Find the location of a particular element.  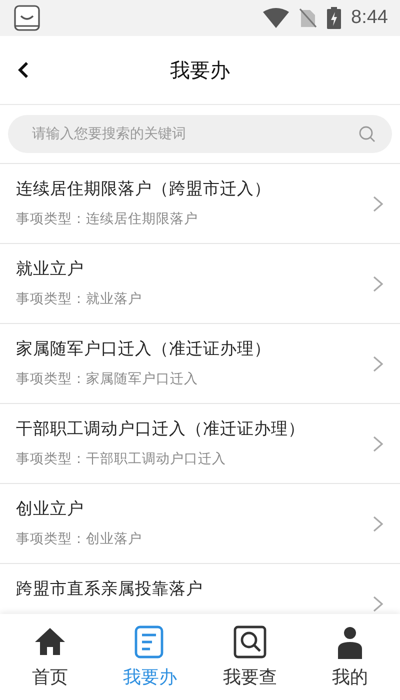

list-item: 连续居住期限落户（跨盟市迁入） 事项类型：连续居住期限落户 is located at coordinates (200, 204).